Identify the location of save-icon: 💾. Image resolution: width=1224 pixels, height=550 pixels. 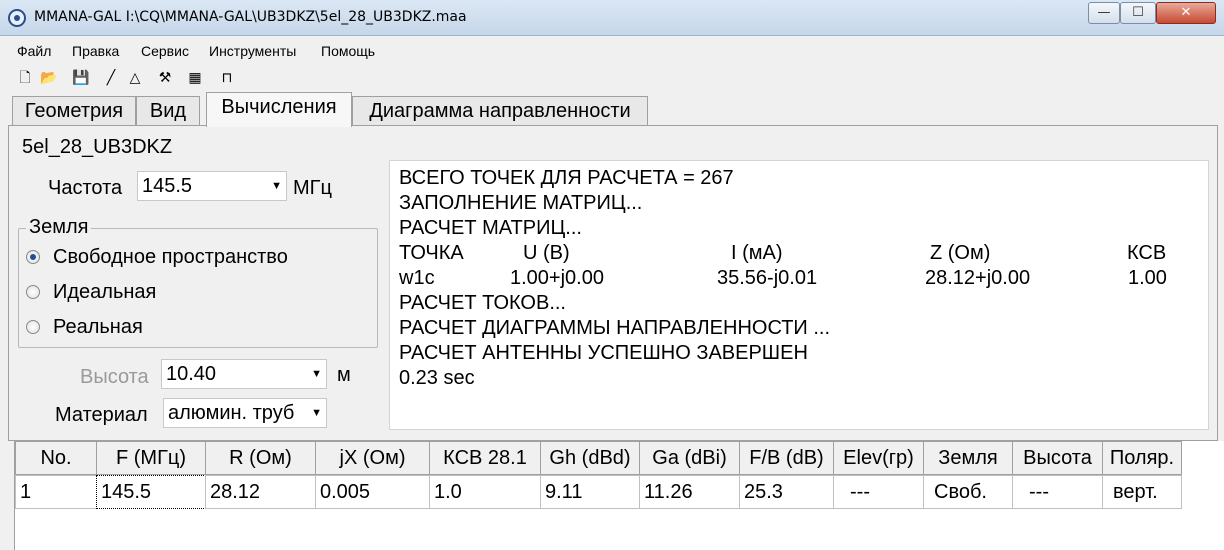
(81, 78).